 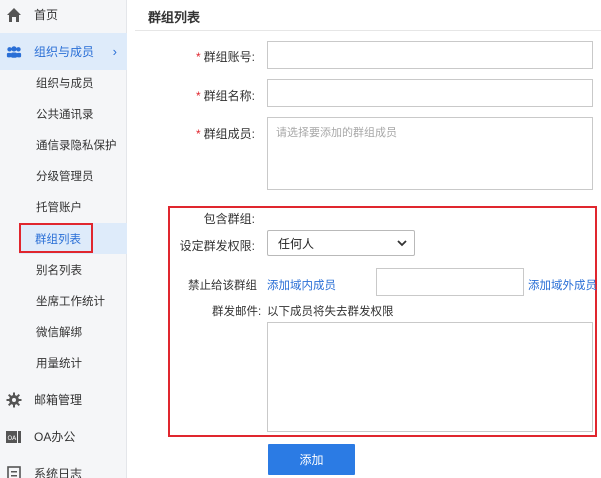 I want to click on include-group-label: 包含群组:, so click(x=229, y=219).